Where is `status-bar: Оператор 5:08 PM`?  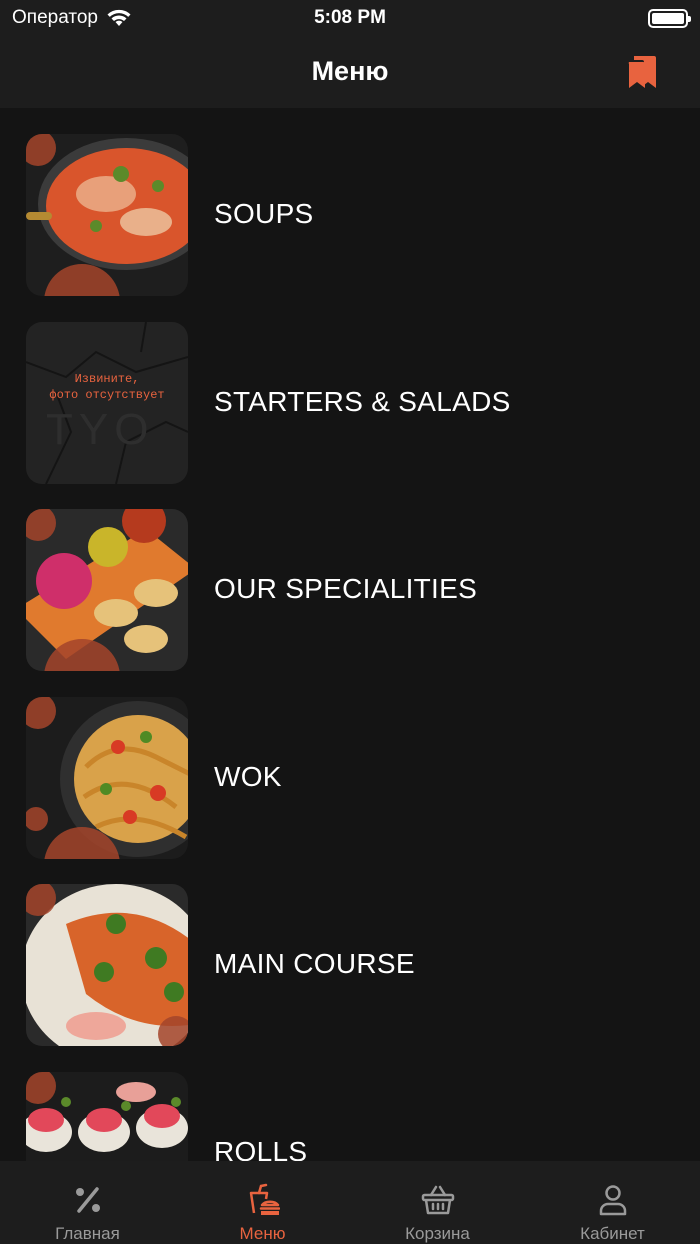 status-bar: Оператор 5:08 PM is located at coordinates (350, 19).